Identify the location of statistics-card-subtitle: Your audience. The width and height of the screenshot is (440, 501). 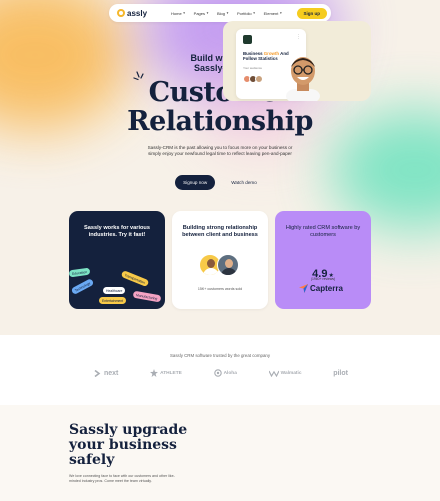
(253, 68).